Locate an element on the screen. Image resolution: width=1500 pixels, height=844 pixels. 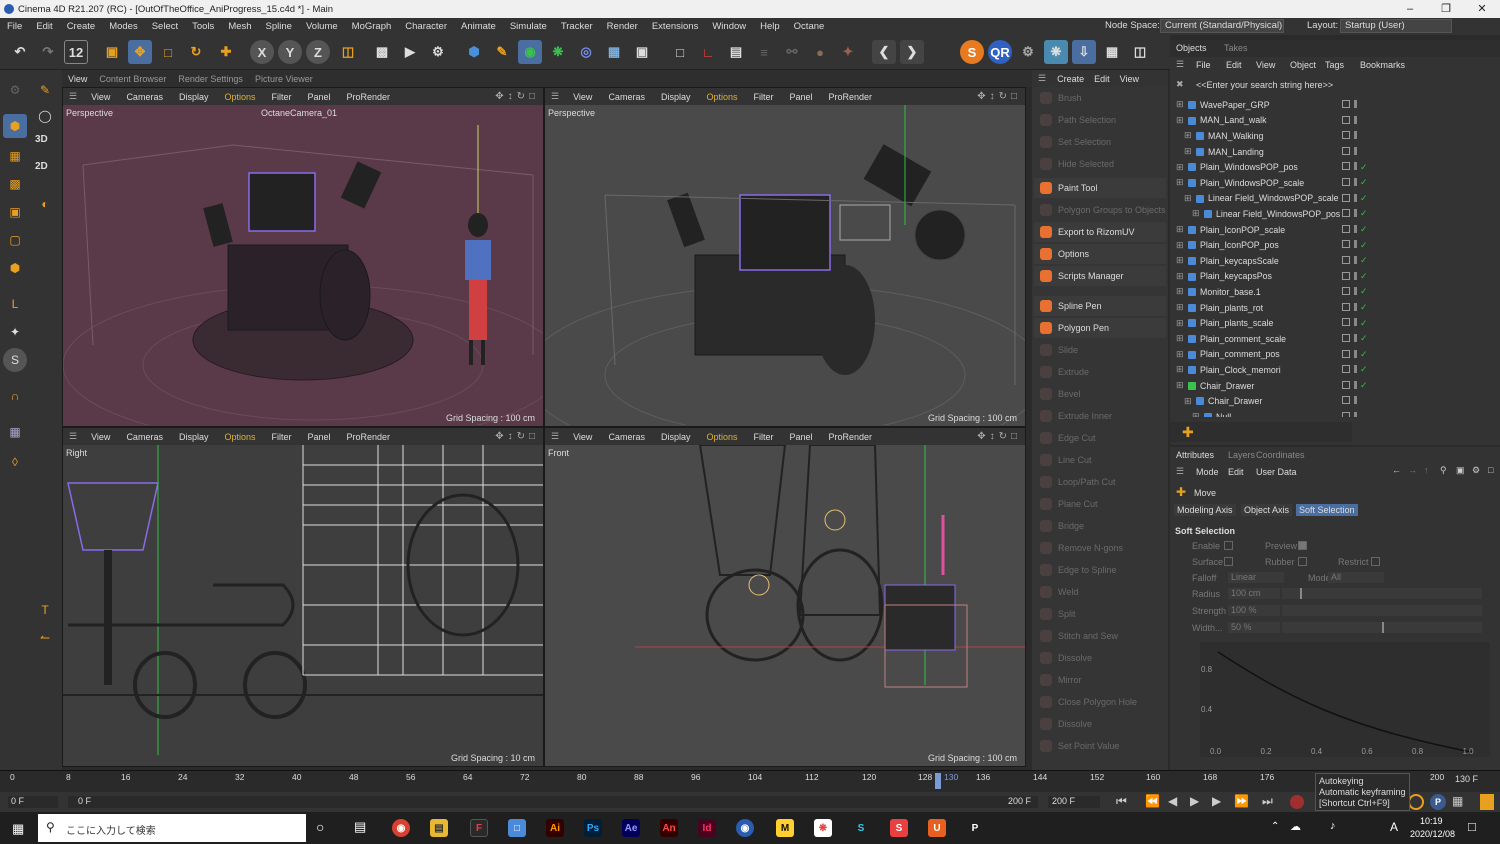
polygon-mode-icon: ⬢ is located at coordinates (15, 268).